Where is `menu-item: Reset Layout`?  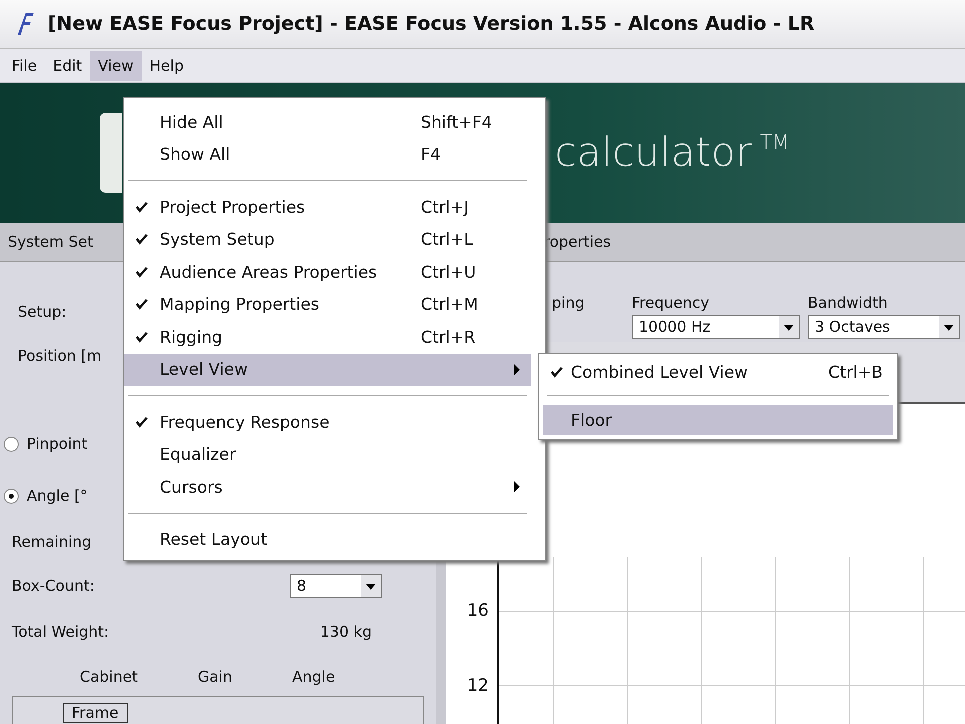 menu-item: Reset Layout is located at coordinates (327, 540).